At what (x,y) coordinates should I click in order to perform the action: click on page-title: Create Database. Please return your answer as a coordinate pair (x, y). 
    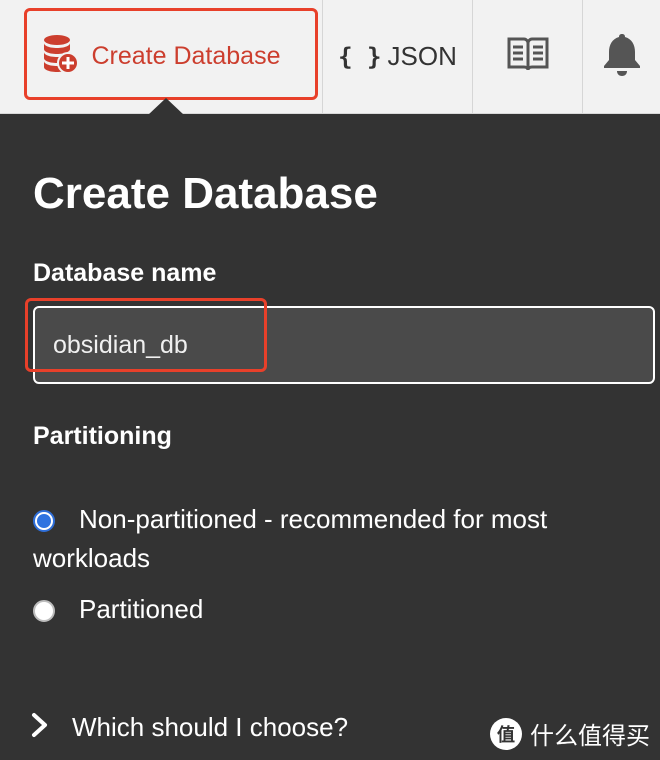
    Looking at the image, I should click on (205, 193).